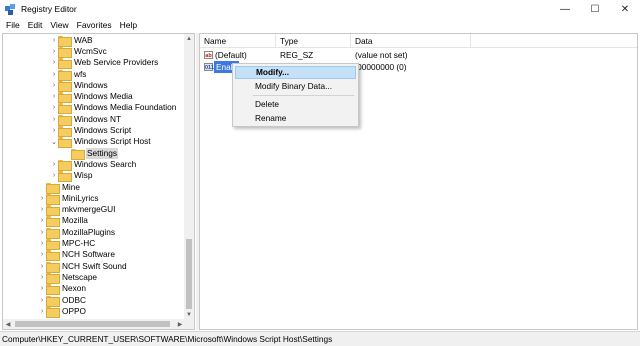 The image size is (640, 346). What do you see at coordinates (625, 9) in the screenshot?
I see `close-button: ✕` at bounding box center [625, 9].